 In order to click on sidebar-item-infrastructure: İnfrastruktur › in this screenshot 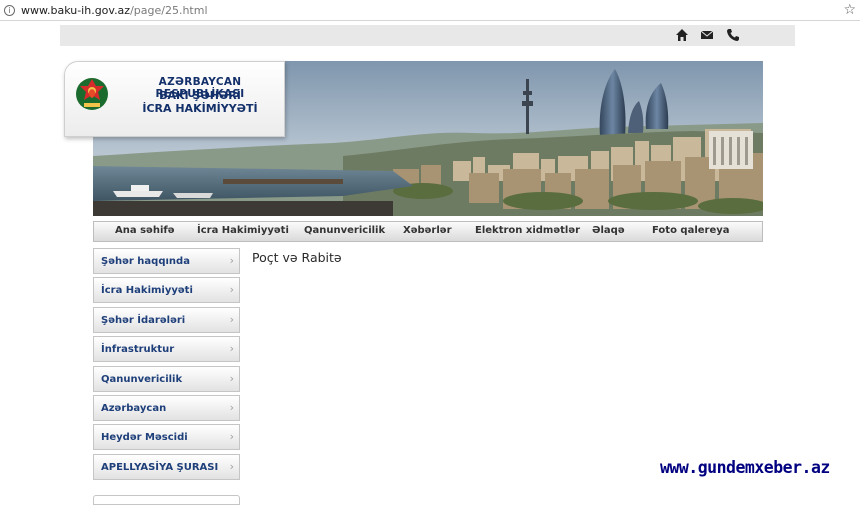, I will do `click(166, 349)`.